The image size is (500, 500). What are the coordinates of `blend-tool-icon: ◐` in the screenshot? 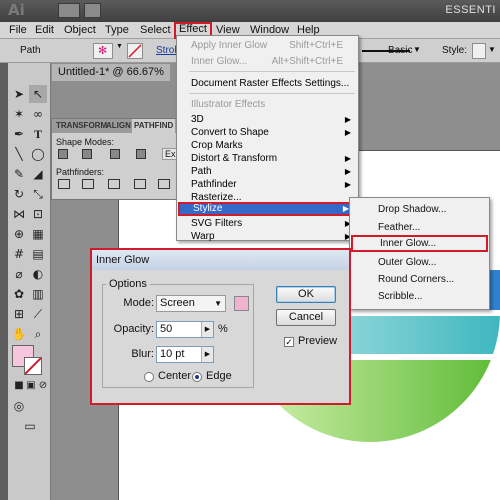 It's located at (38, 274).